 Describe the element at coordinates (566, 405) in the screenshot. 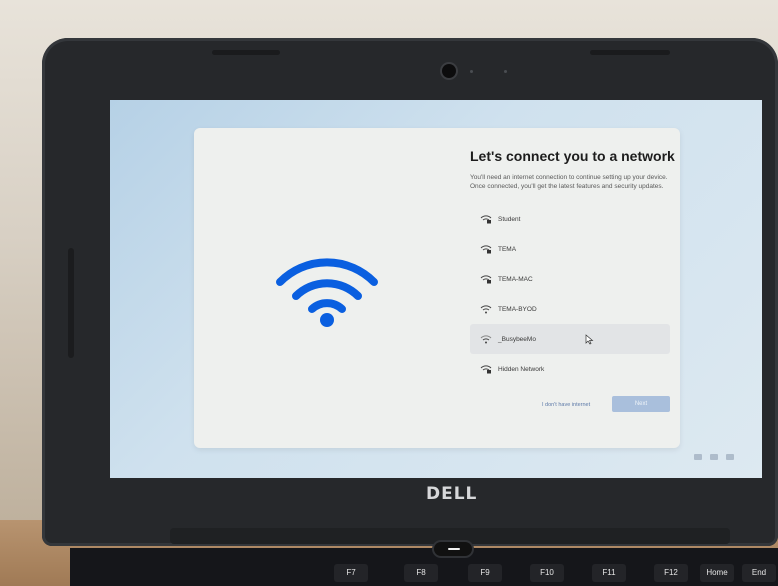

I see `no-internet-link: I don't have internet` at that location.